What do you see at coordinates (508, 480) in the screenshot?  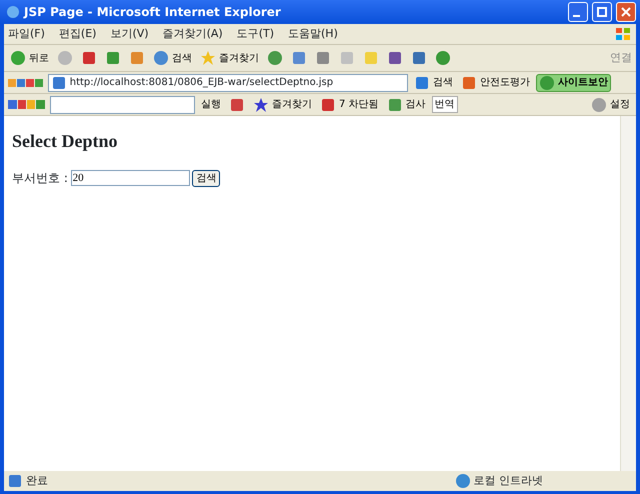 I see `zone-text: 로컬 인트라넷` at bounding box center [508, 480].